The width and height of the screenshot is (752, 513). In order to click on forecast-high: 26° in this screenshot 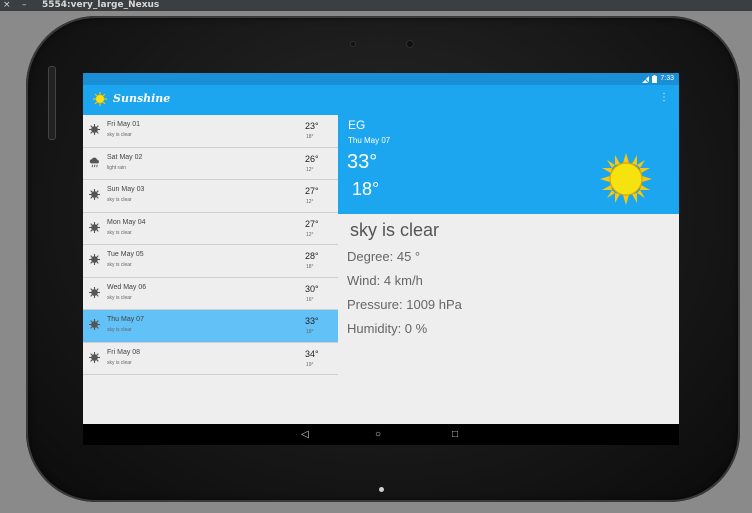, I will do `click(312, 158)`.